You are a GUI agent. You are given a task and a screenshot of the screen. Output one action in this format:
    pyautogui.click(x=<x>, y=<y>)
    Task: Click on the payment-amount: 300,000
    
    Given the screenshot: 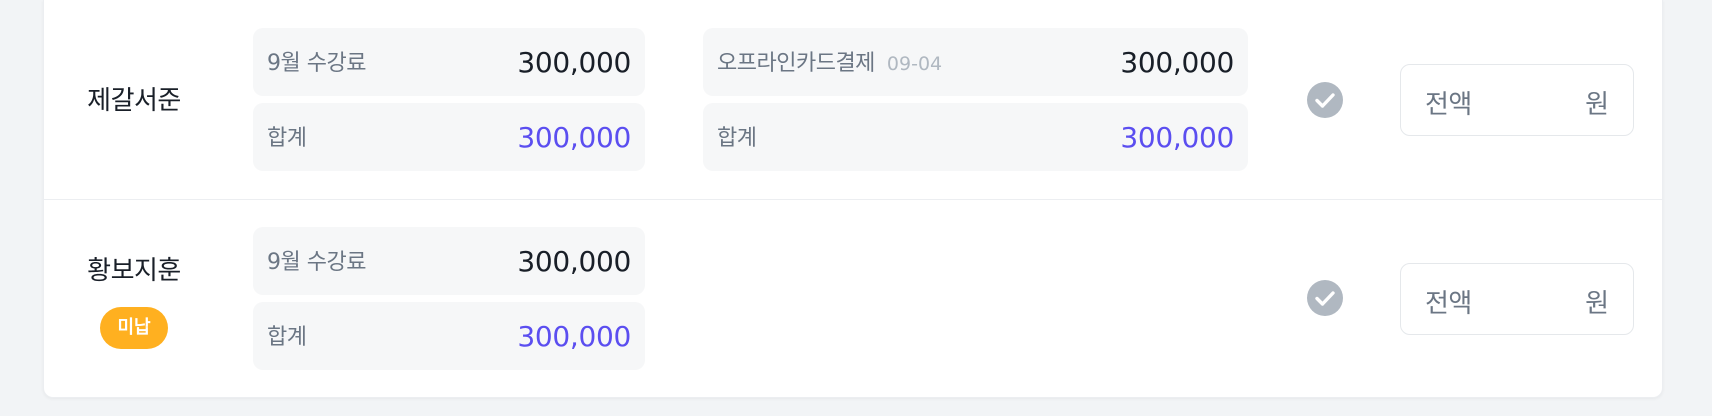 What is the action you would take?
    pyautogui.click(x=1177, y=62)
    